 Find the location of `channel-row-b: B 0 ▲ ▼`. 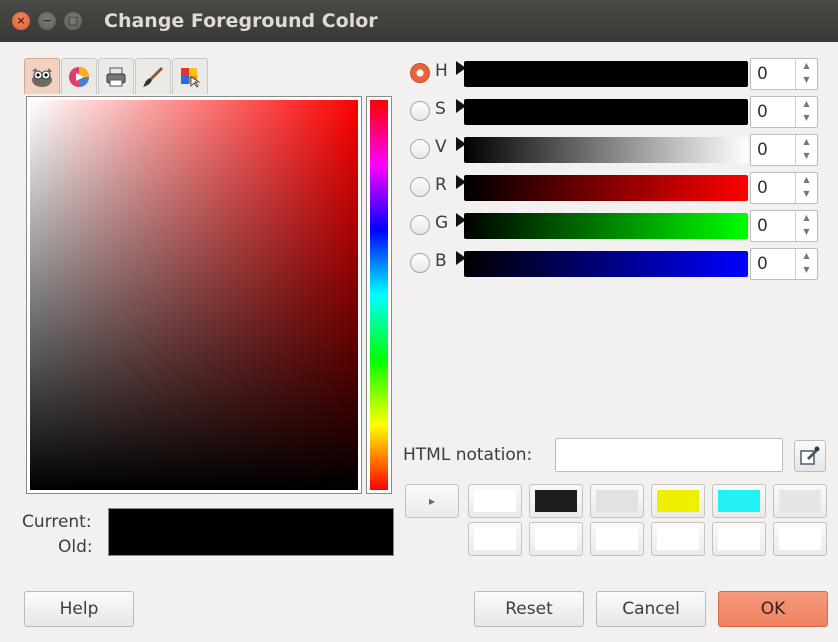

channel-row-b: B 0 ▲ ▼ is located at coordinates (620, 264).